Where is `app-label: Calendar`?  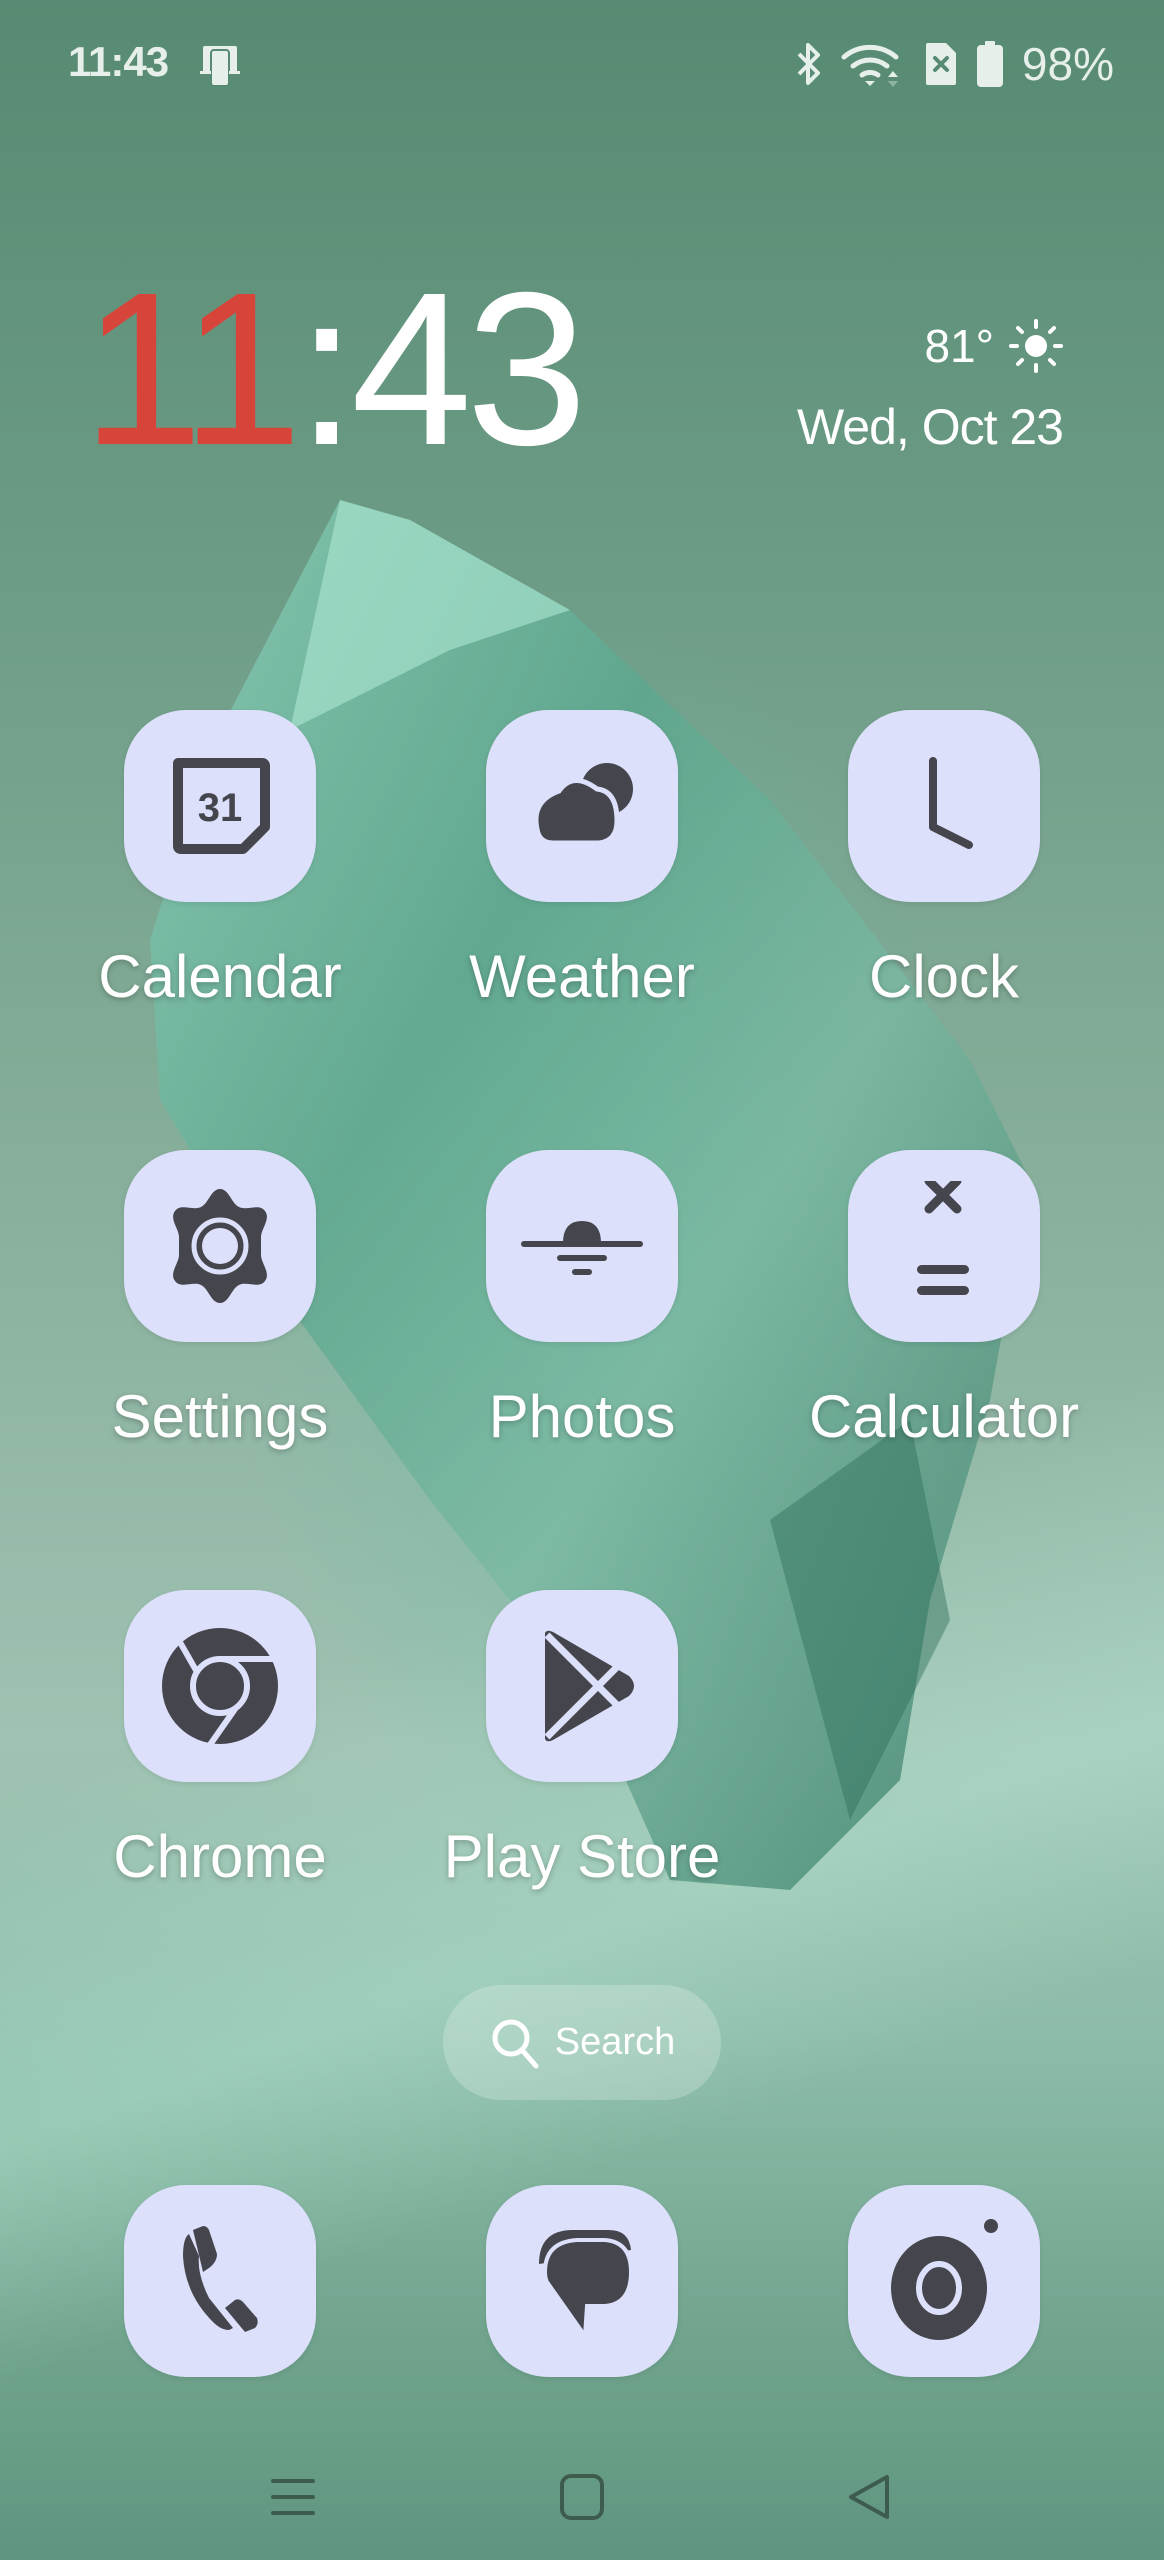 app-label: Calendar is located at coordinates (220, 976).